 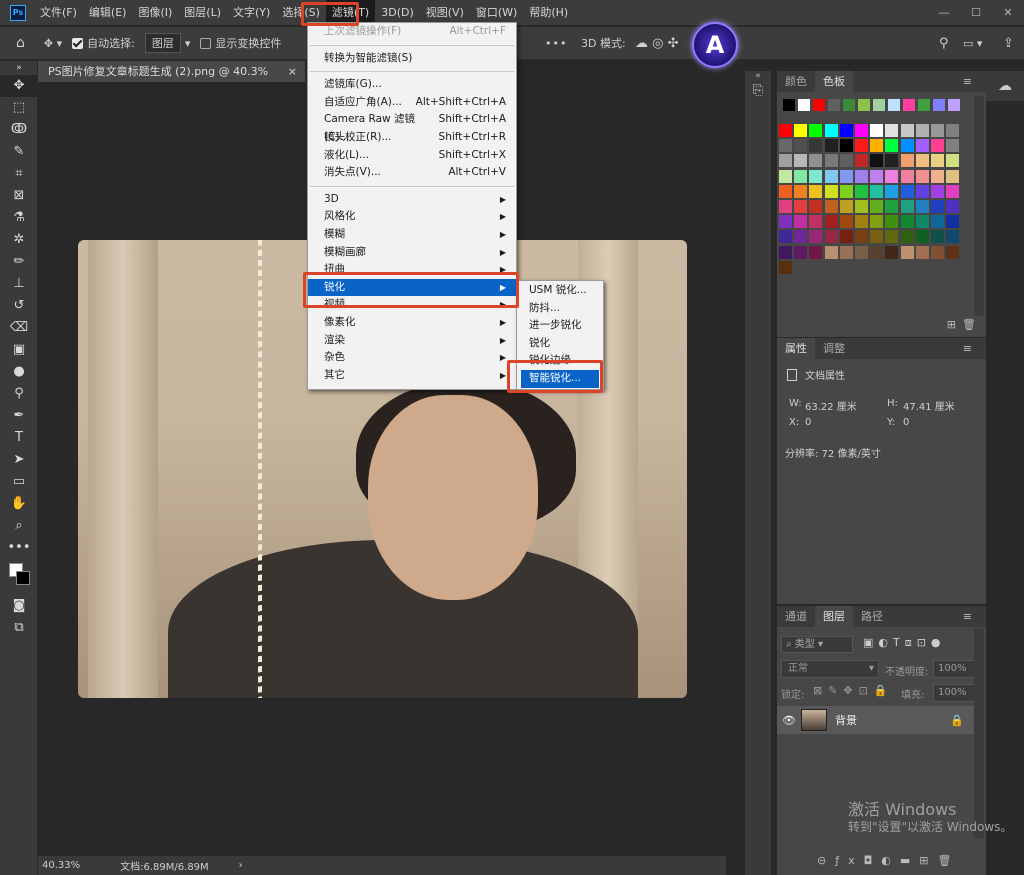 What do you see at coordinates (19, 577) in the screenshot?
I see `color-swatches` at bounding box center [19, 577].